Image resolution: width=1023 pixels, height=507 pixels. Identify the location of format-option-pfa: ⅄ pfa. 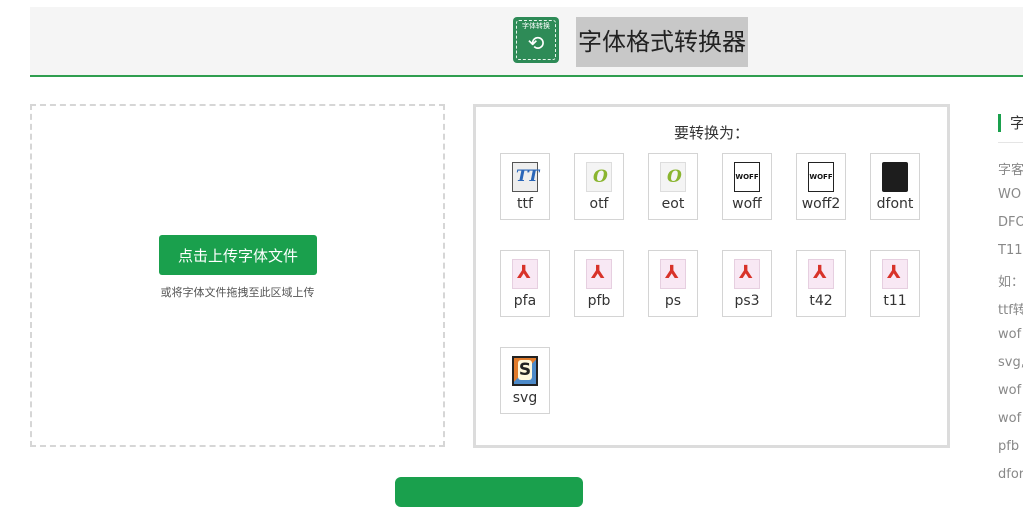
(525, 283).